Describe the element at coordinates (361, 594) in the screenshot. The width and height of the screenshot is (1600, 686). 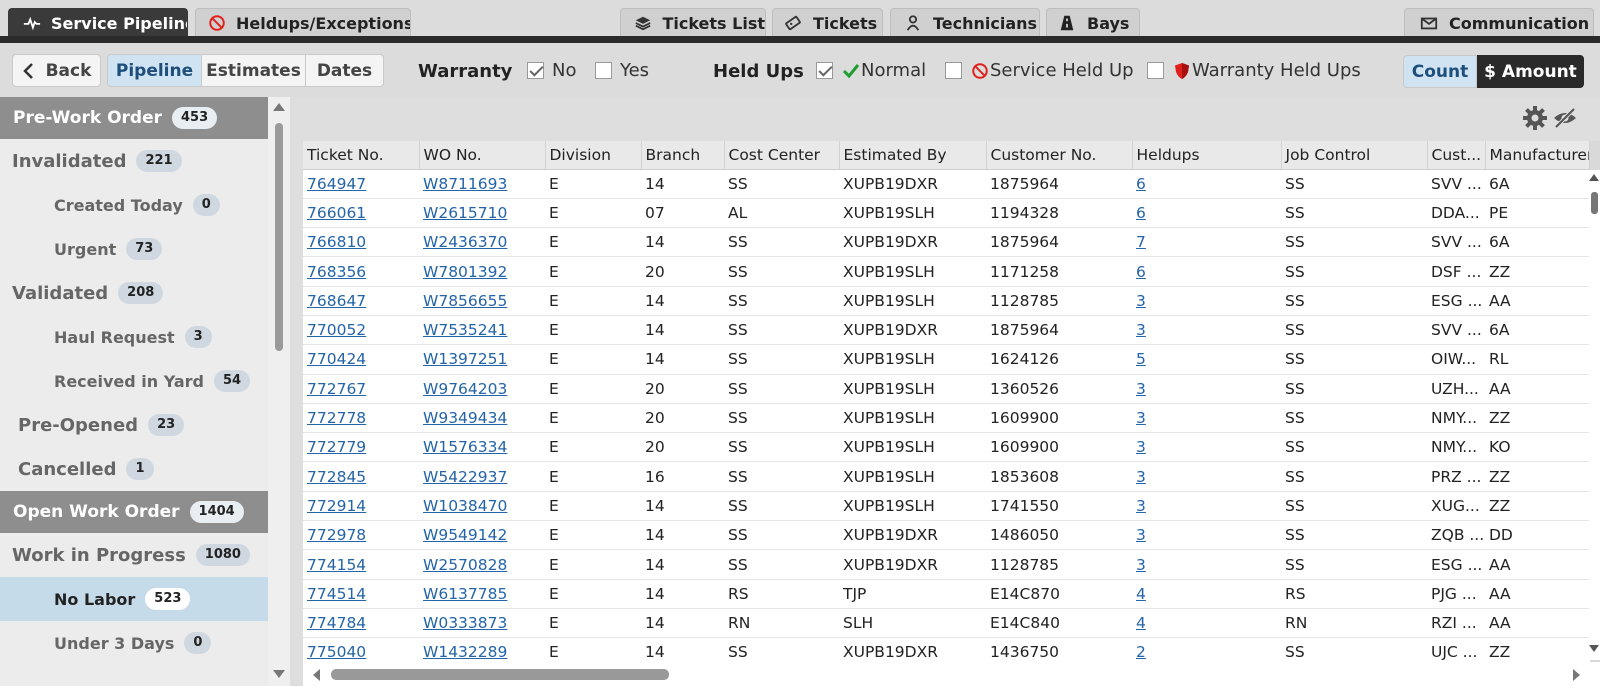
I see `ticket-no-link: 774514` at that location.